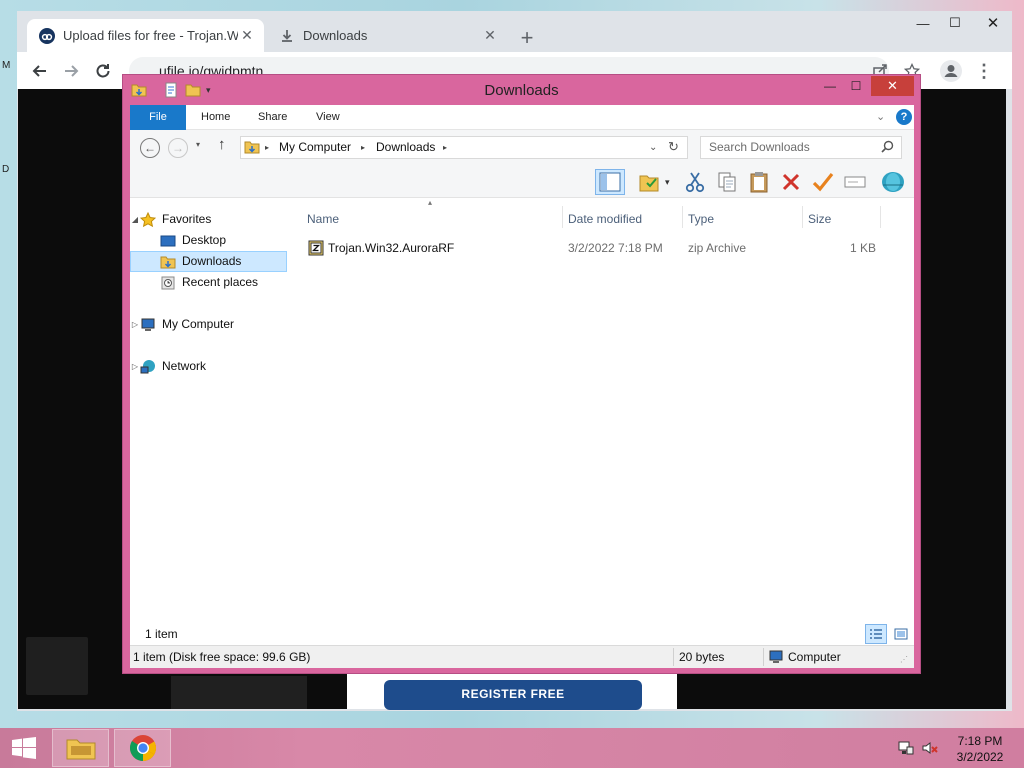 This screenshot has width=1024, height=768. Describe the element at coordinates (316, 248) in the screenshot. I see `zip-archive-icon` at that location.